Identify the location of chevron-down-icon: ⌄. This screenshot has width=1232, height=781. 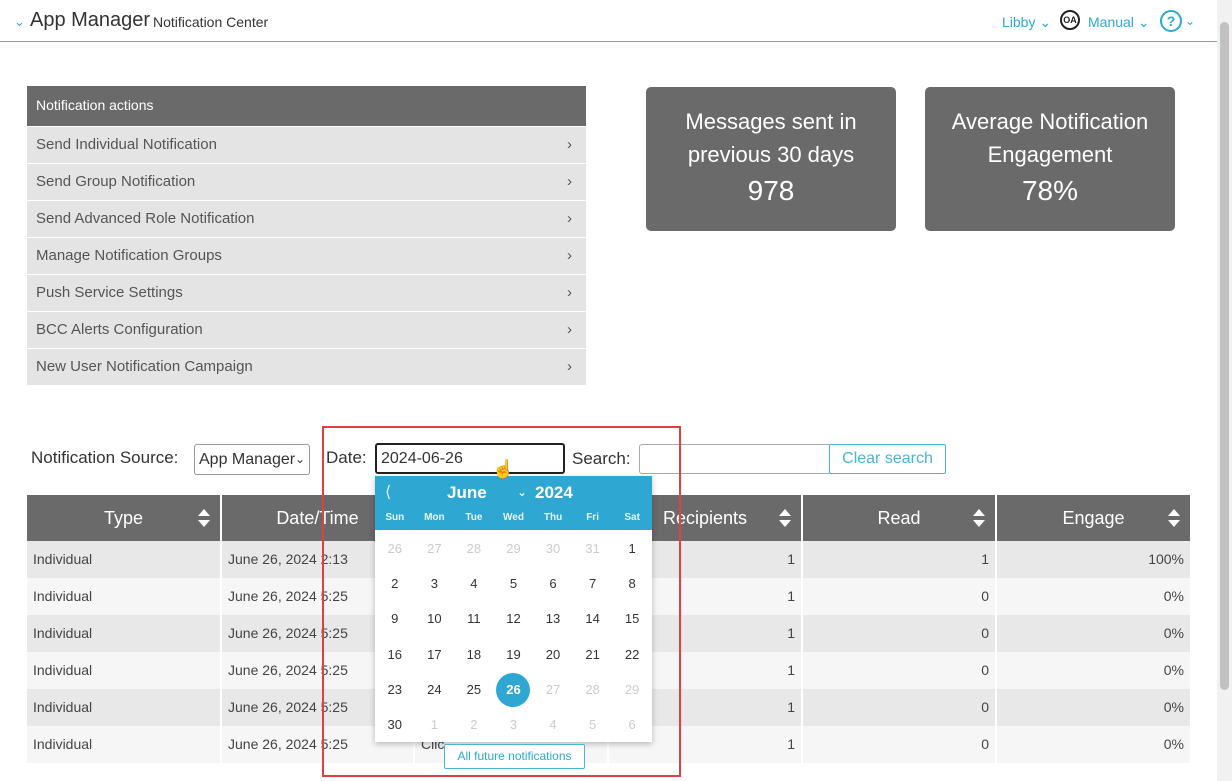
(522, 492).